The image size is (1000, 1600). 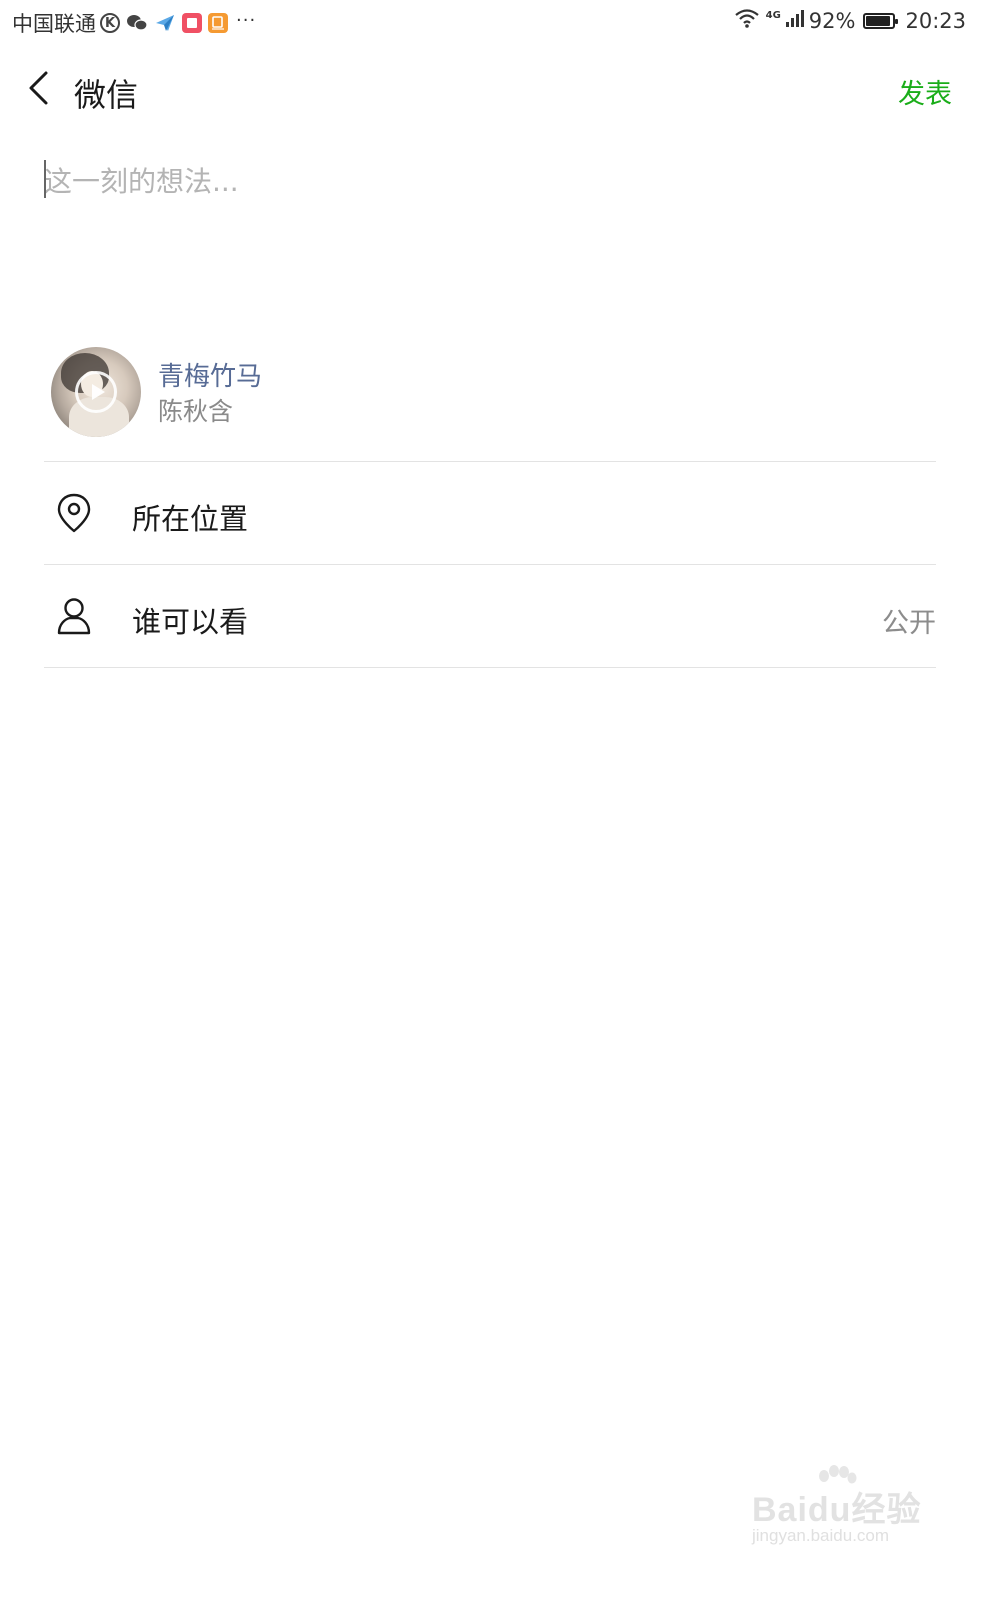 What do you see at coordinates (74, 616) in the screenshot?
I see `person-icon` at bounding box center [74, 616].